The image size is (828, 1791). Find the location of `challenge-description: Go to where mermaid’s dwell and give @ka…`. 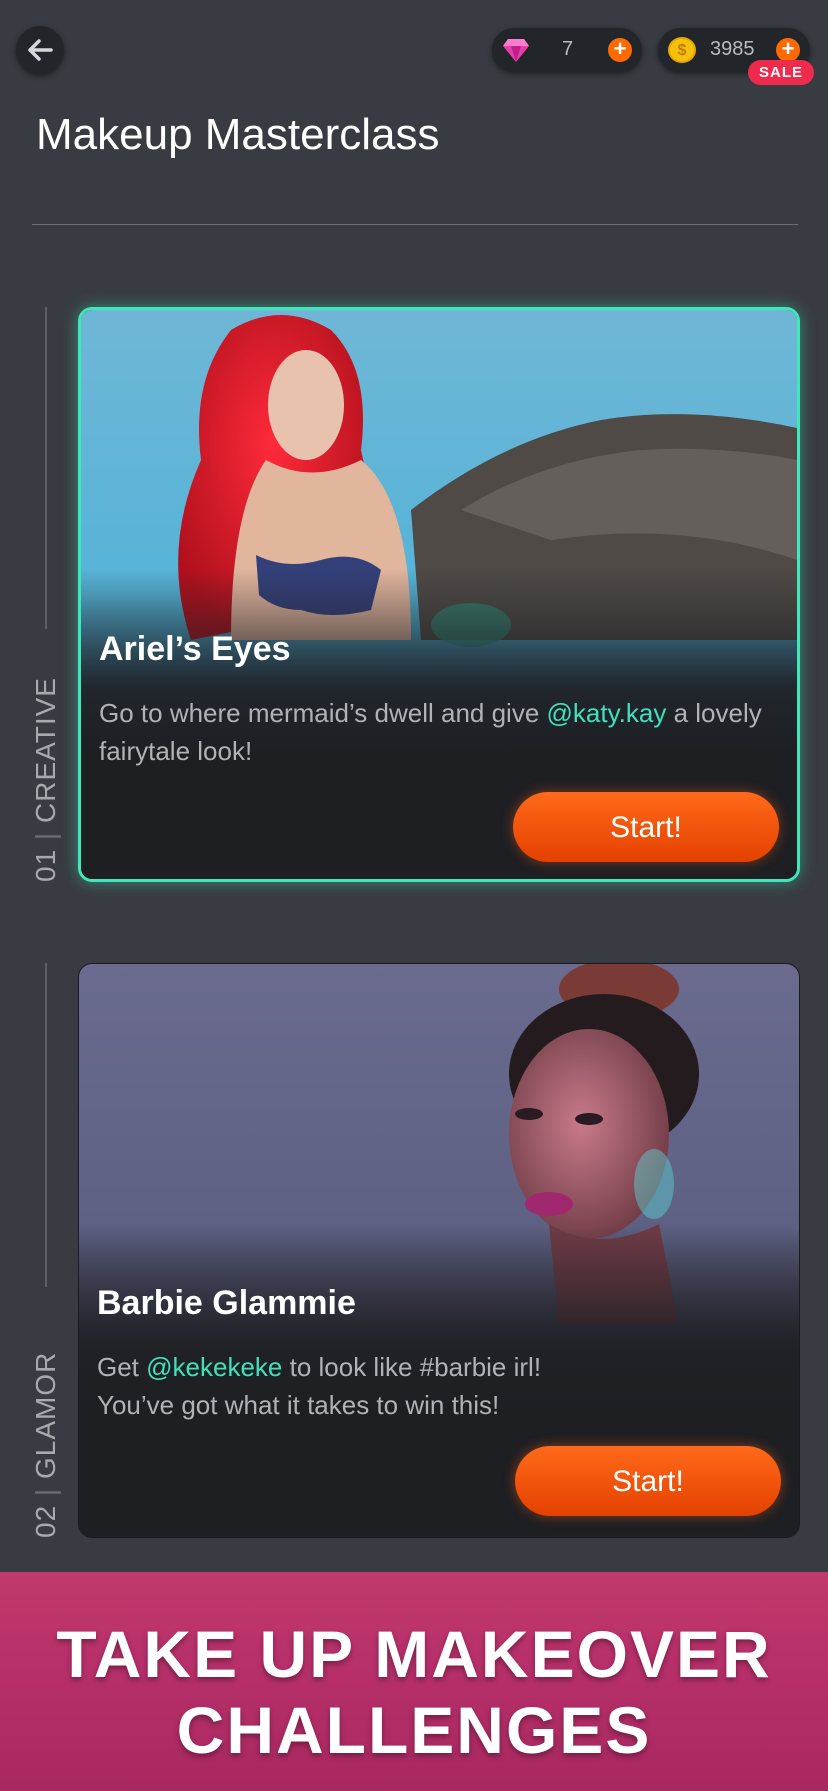

challenge-description: Go to where mermaid’s dwell and give @ka… is located at coordinates (439, 732).